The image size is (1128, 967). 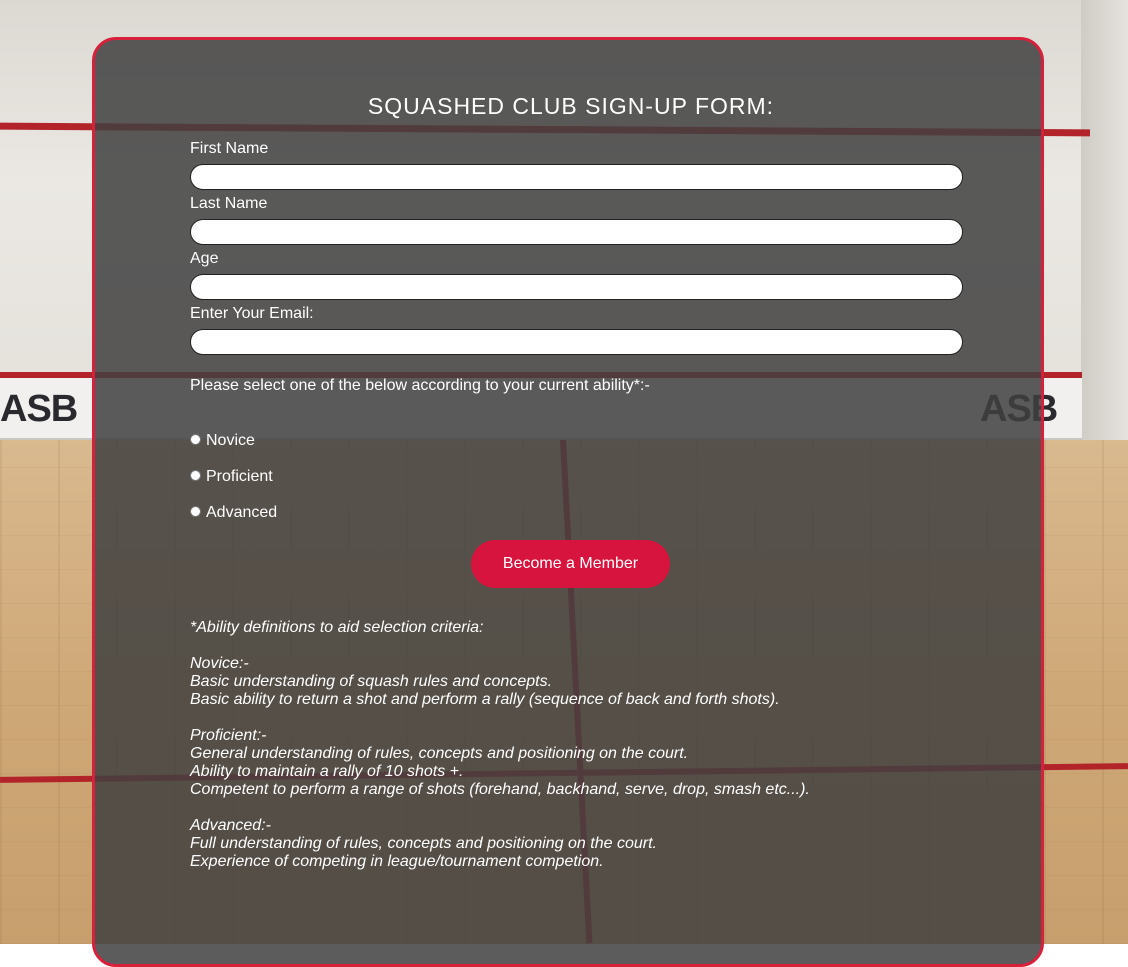 What do you see at coordinates (570, 564) in the screenshot?
I see `become-member-button: Become a Member` at bounding box center [570, 564].